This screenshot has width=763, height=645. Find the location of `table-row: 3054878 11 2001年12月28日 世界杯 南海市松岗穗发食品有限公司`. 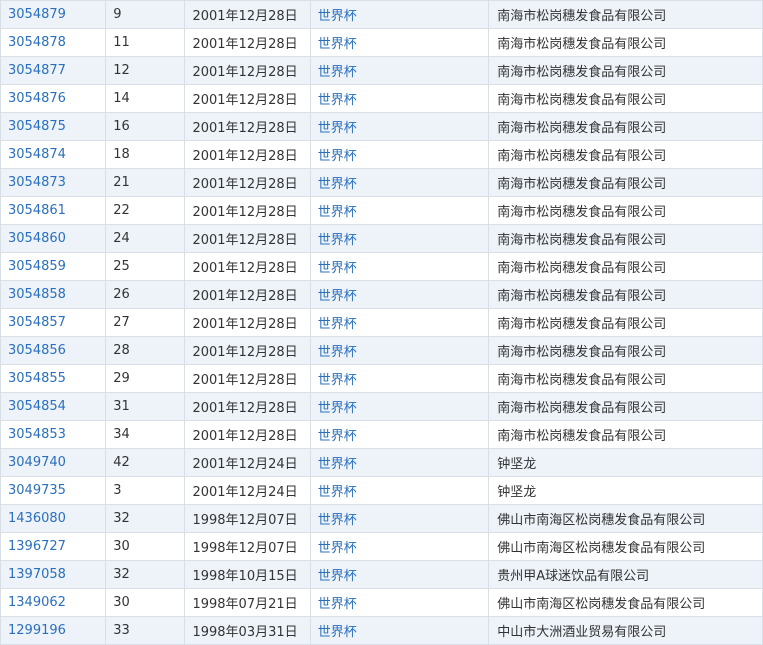

table-row: 3054878 11 2001年12月28日 世界杯 南海市松岗穗发食品有限公司 is located at coordinates (381, 42).